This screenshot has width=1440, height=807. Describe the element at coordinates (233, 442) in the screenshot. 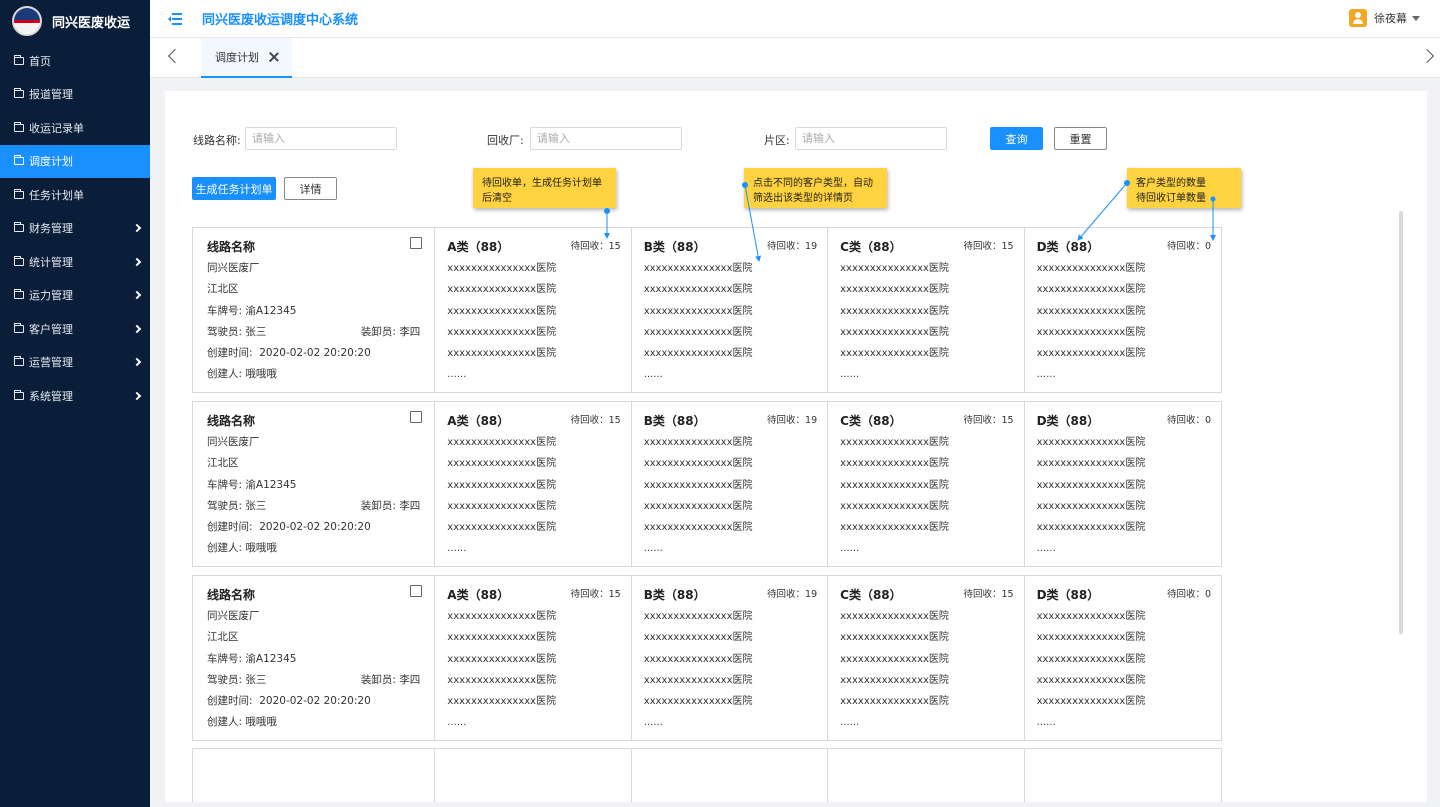

I see `route-factory: 同兴医废厂` at that location.